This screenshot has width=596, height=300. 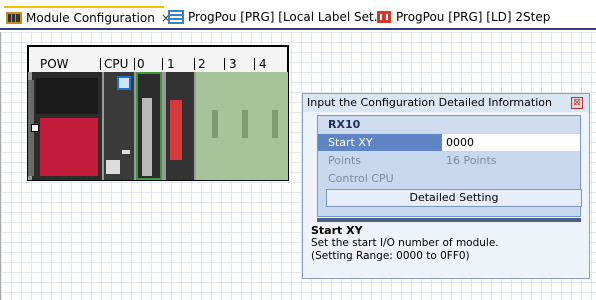 What do you see at coordinates (171, 64) in the screenshot?
I see `slot-label-1: 1` at bounding box center [171, 64].